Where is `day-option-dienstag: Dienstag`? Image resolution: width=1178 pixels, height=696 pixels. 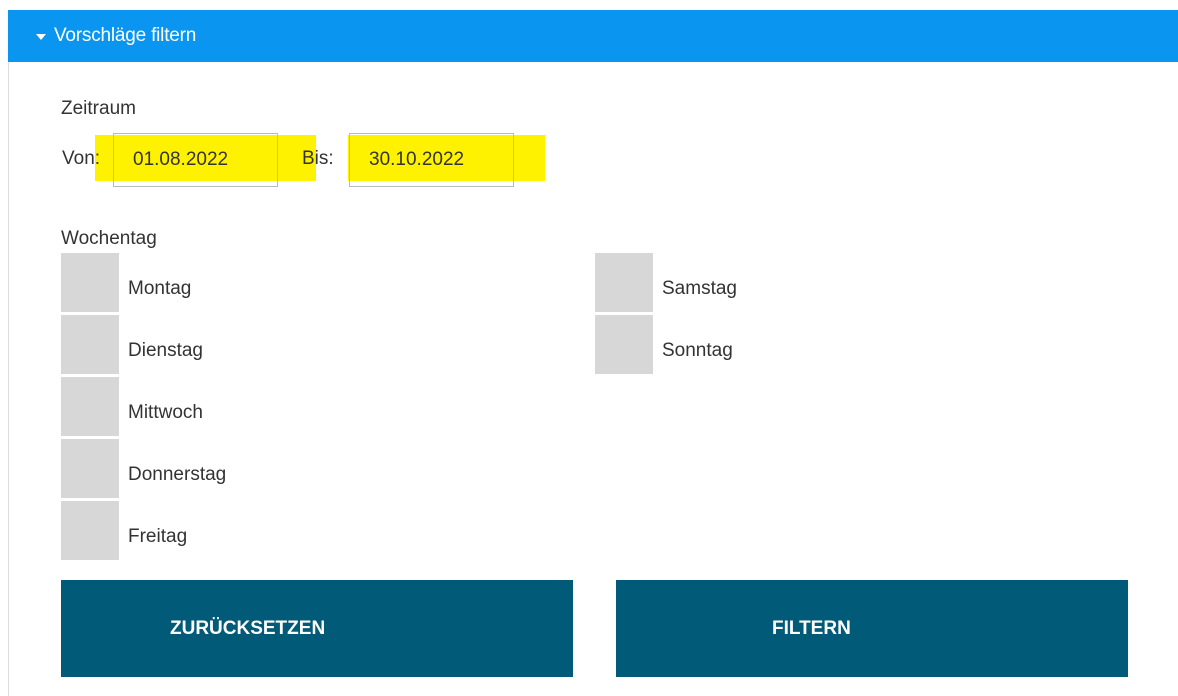 day-option-dienstag: Dienstag is located at coordinates (132, 344).